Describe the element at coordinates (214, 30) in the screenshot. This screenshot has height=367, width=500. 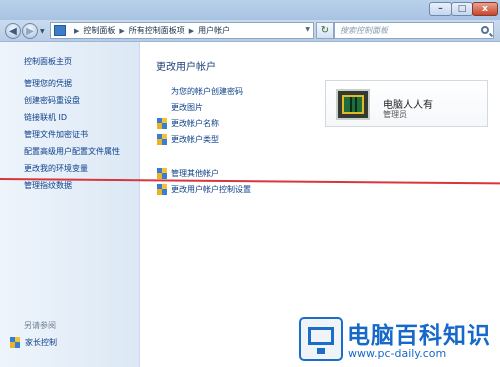
I see `breadcrumb-user-accounts: 用户帐户` at that location.